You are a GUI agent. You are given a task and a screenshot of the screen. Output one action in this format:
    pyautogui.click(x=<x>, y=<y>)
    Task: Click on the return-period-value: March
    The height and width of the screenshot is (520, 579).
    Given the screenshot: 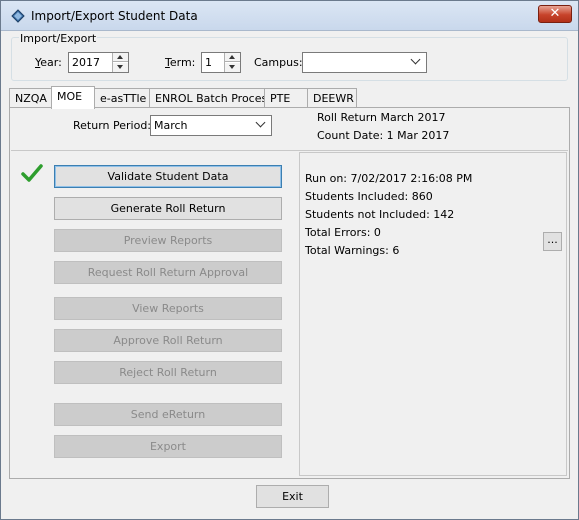 What is the action you would take?
    pyautogui.click(x=171, y=125)
    